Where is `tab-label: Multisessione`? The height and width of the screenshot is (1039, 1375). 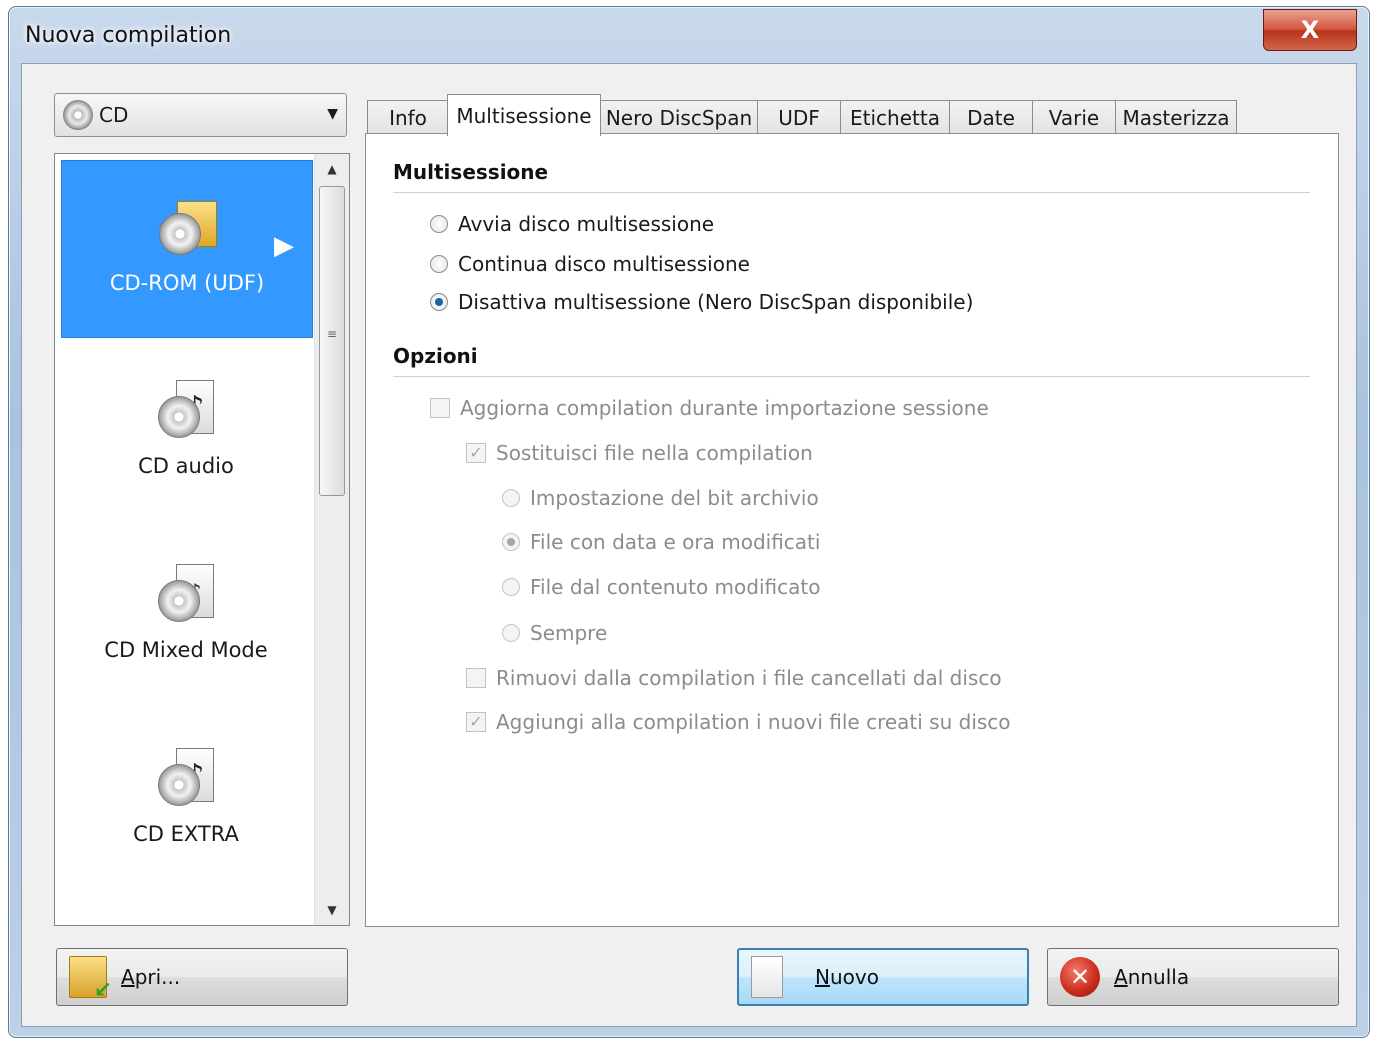
tab-label: Multisessione is located at coordinates (524, 115).